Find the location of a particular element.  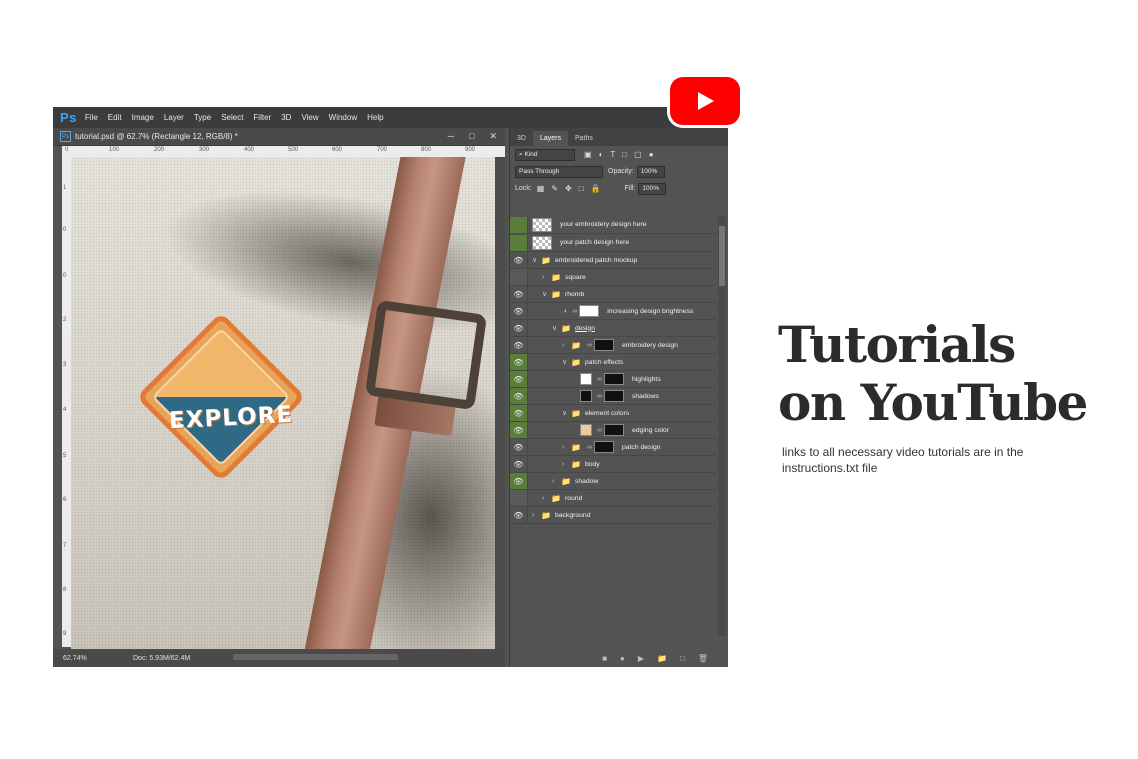

layers-scrollbar is located at coordinates (722, 426).